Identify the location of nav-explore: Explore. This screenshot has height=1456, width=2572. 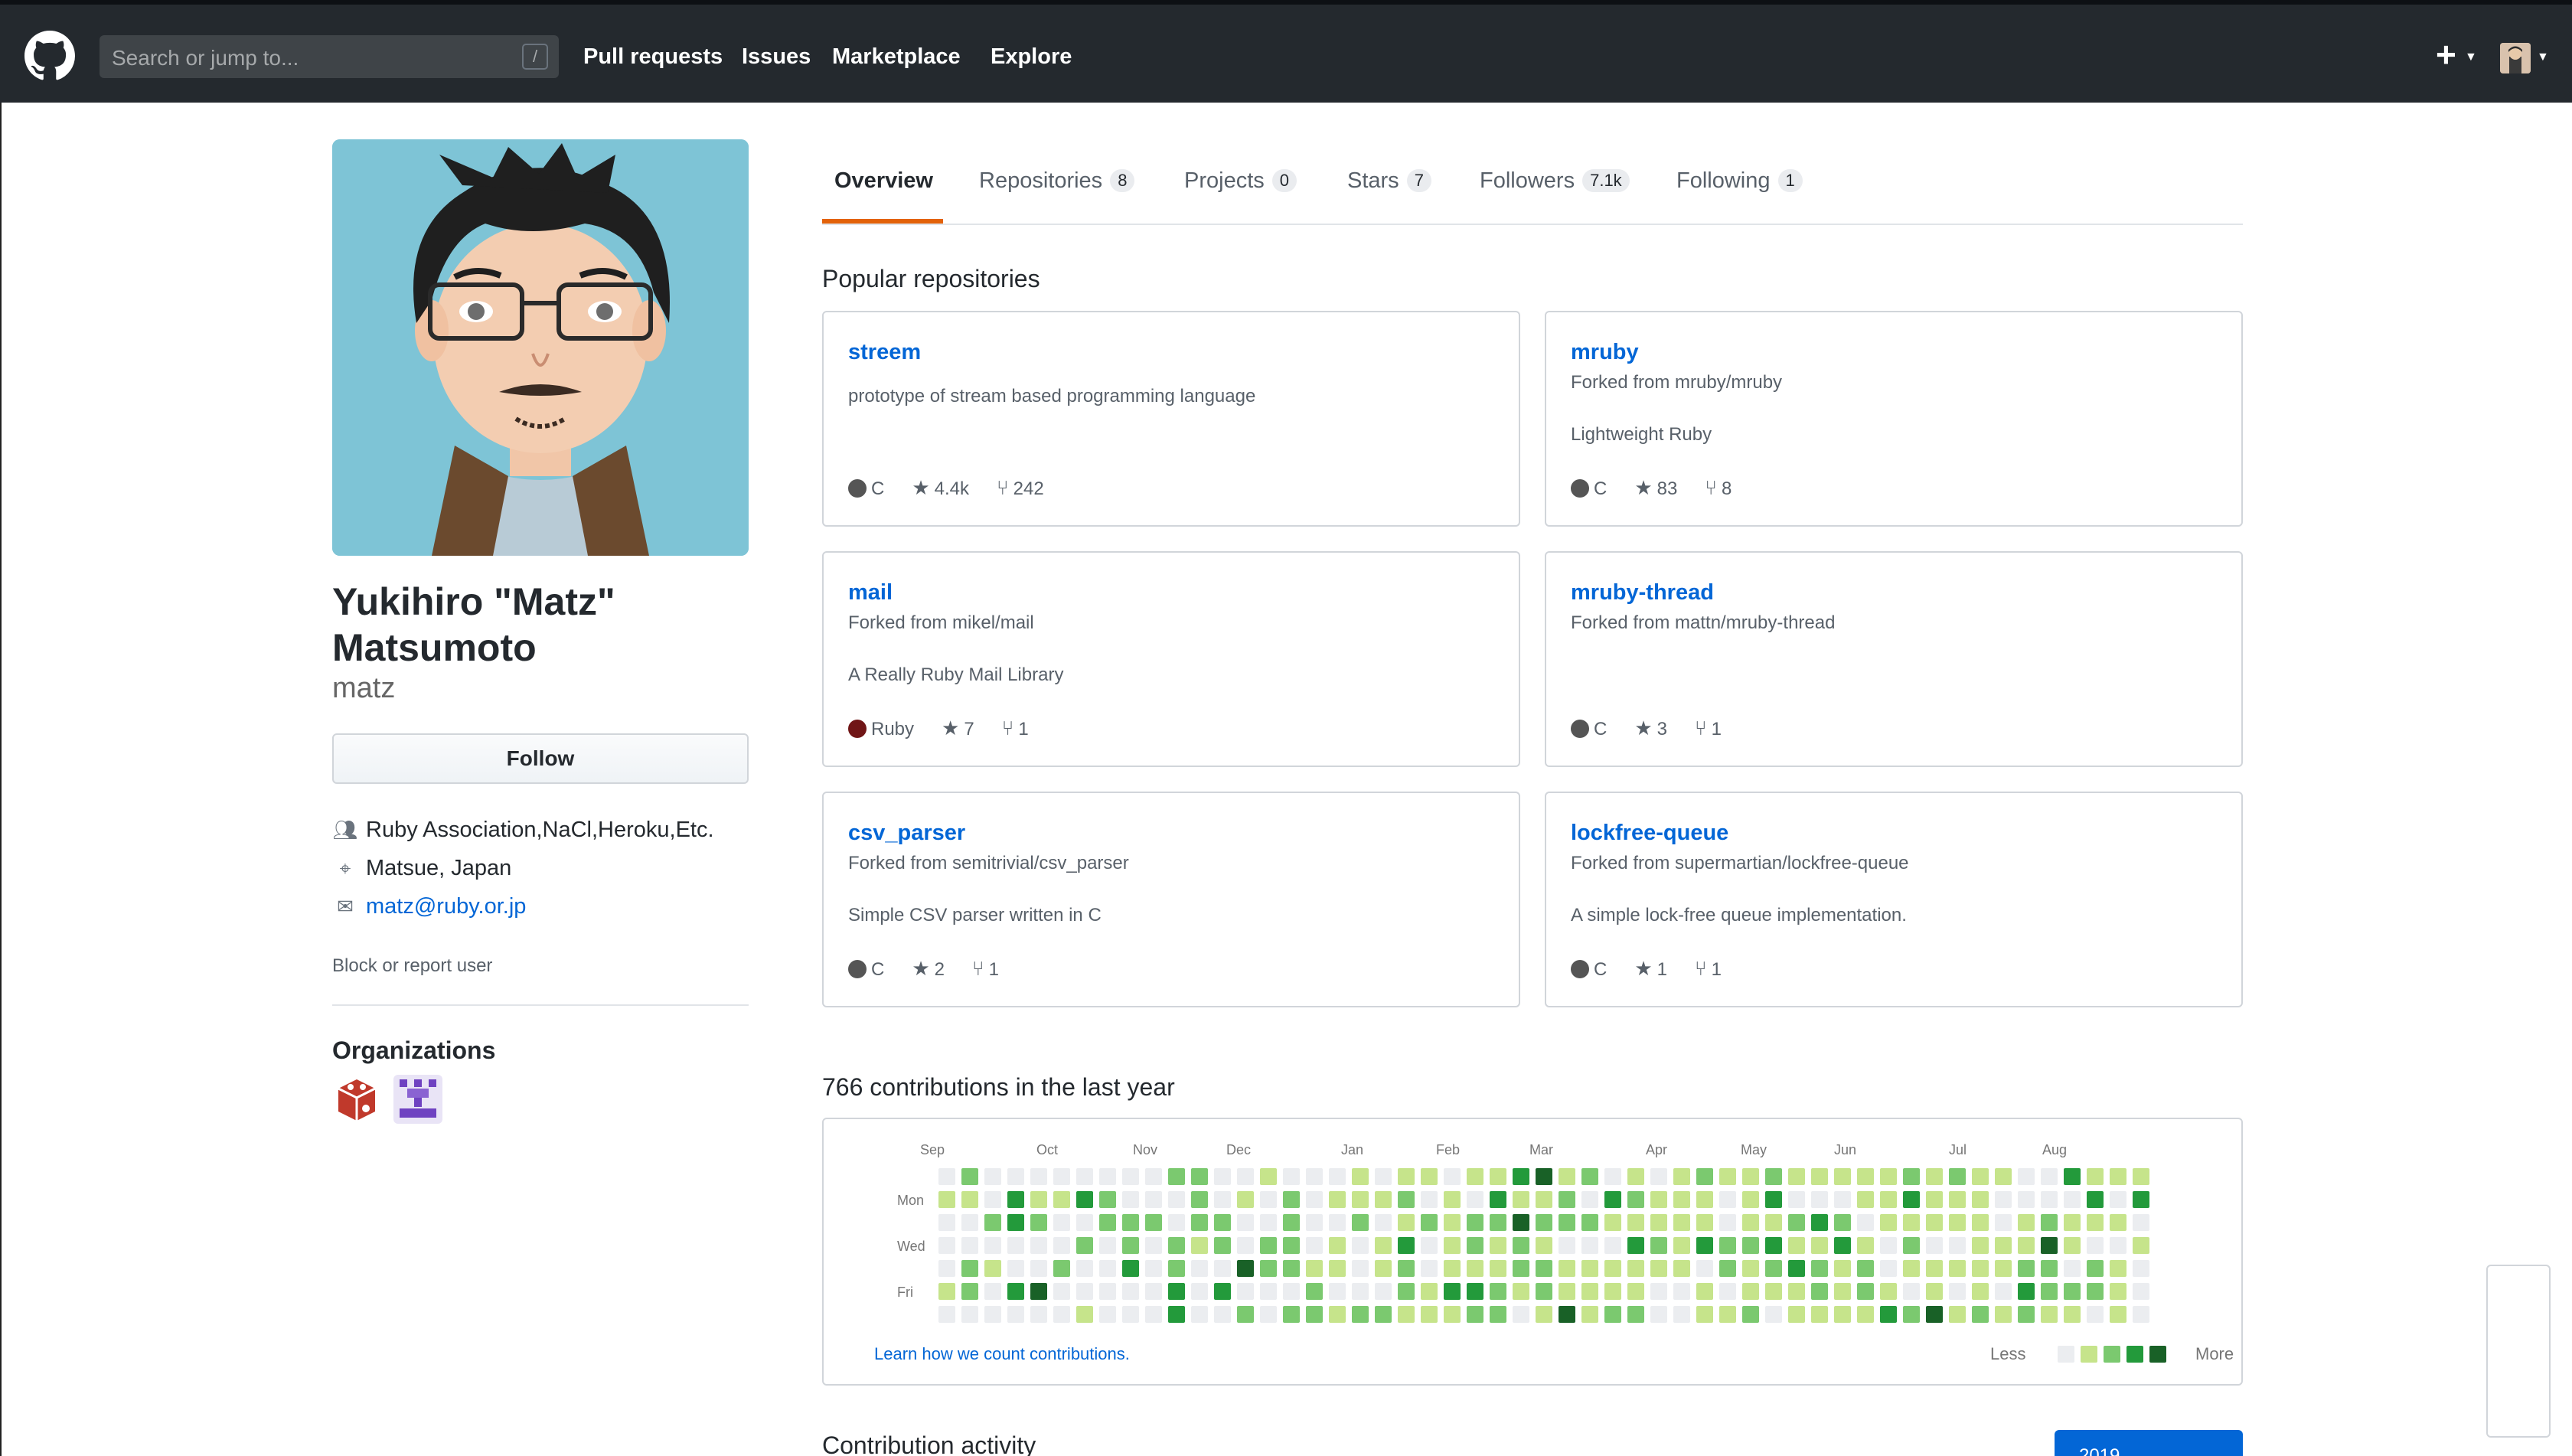
(1031, 57).